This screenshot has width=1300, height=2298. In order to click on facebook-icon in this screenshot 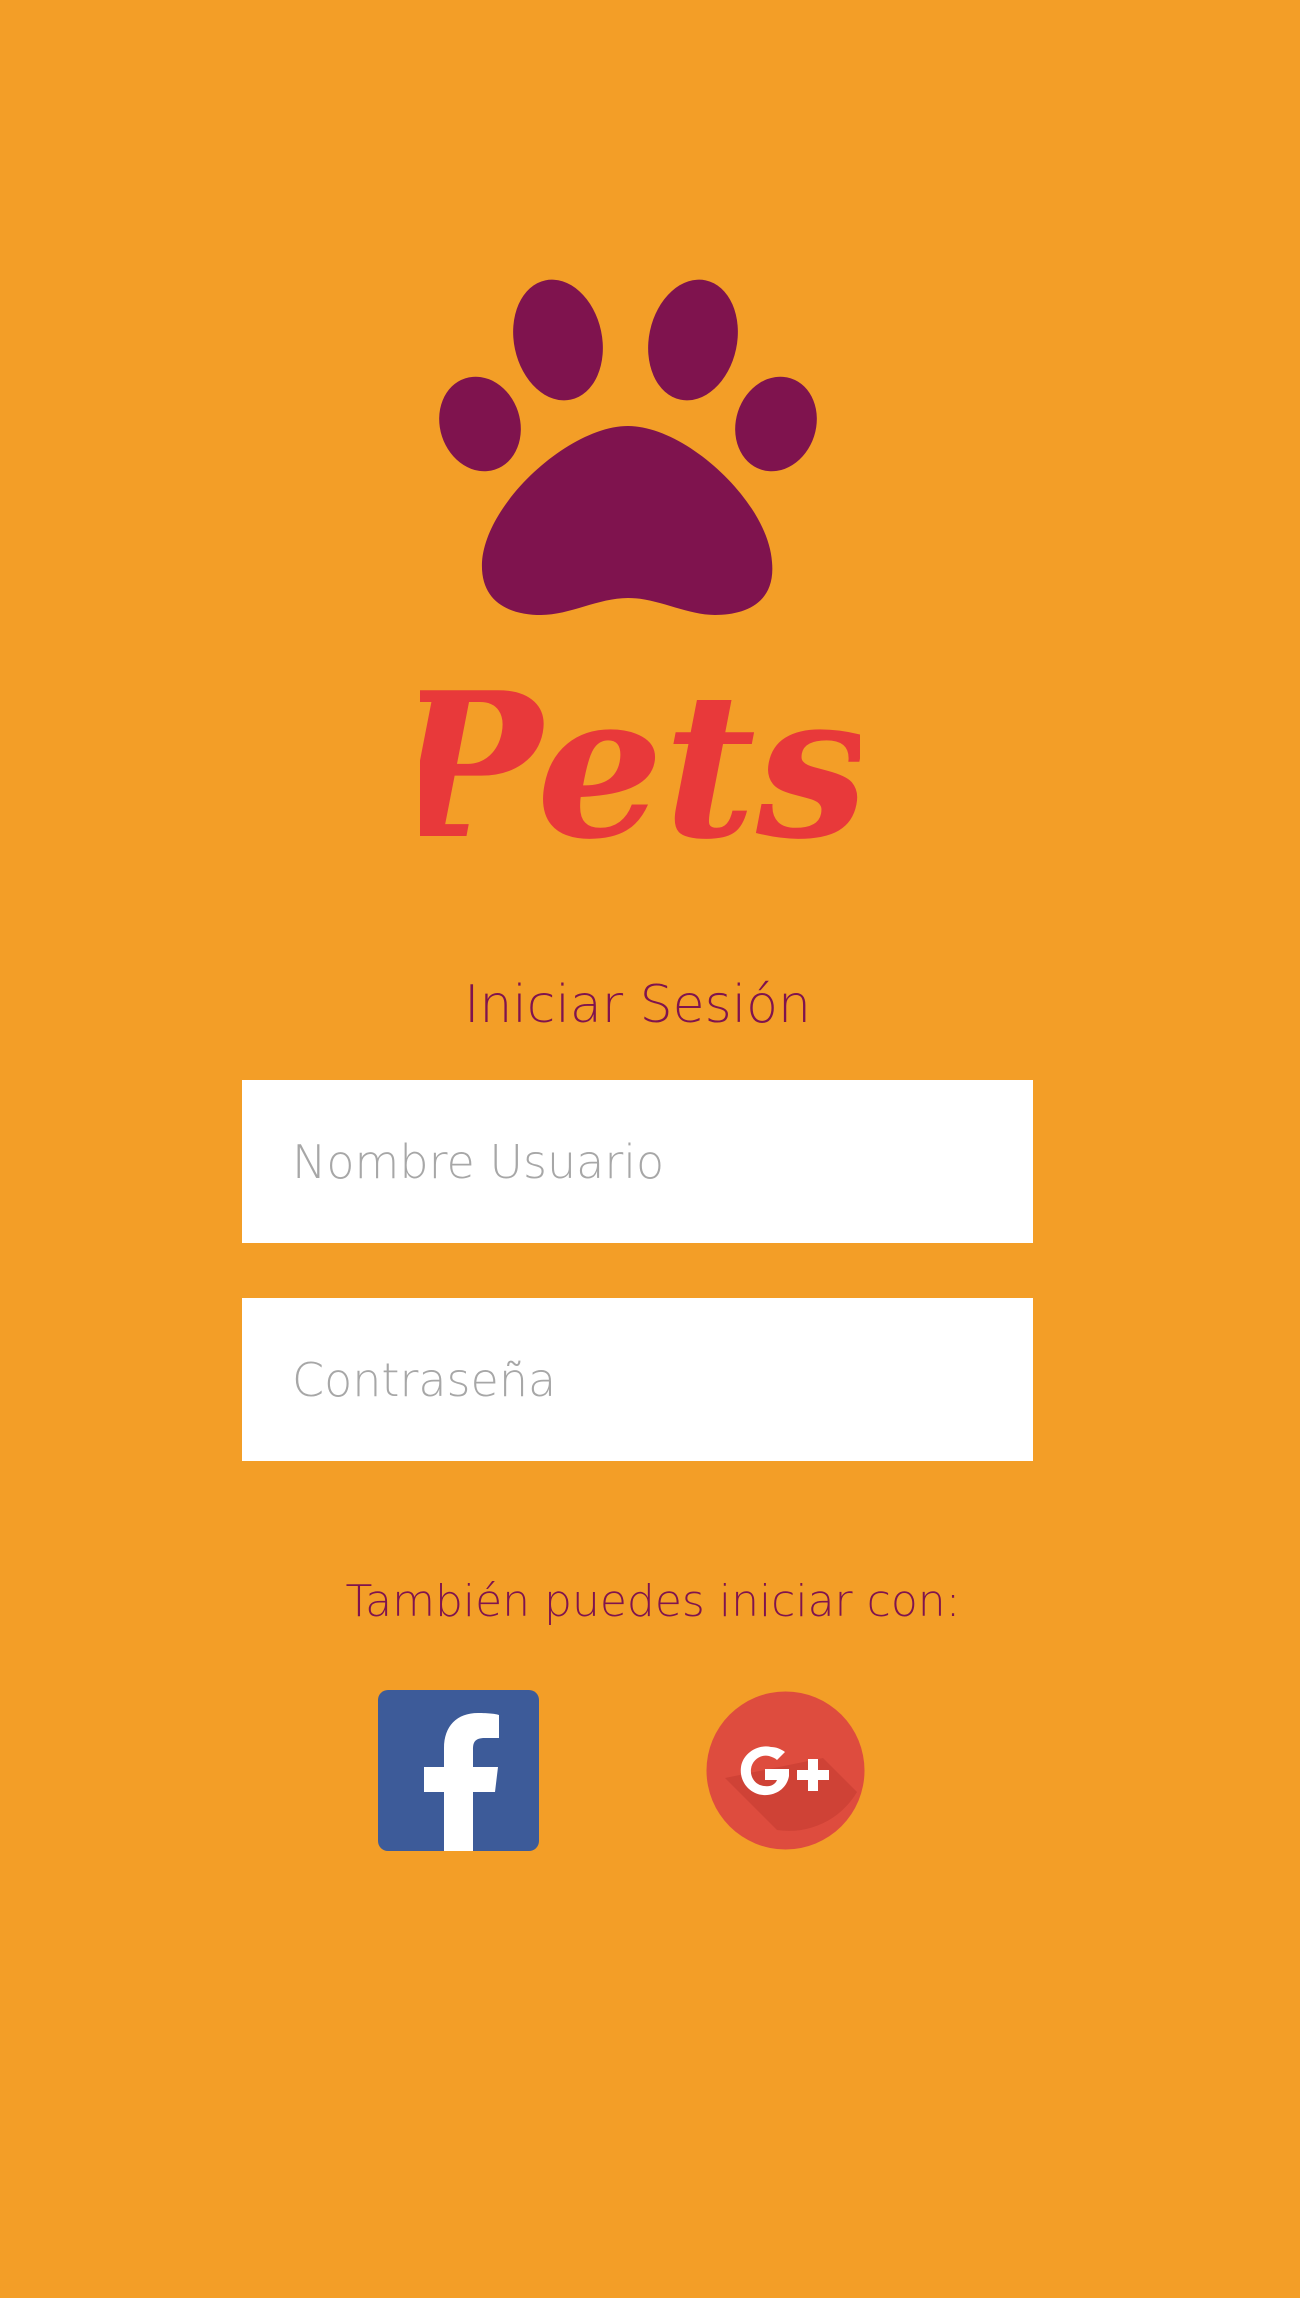, I will do `click(458, 1770)`.